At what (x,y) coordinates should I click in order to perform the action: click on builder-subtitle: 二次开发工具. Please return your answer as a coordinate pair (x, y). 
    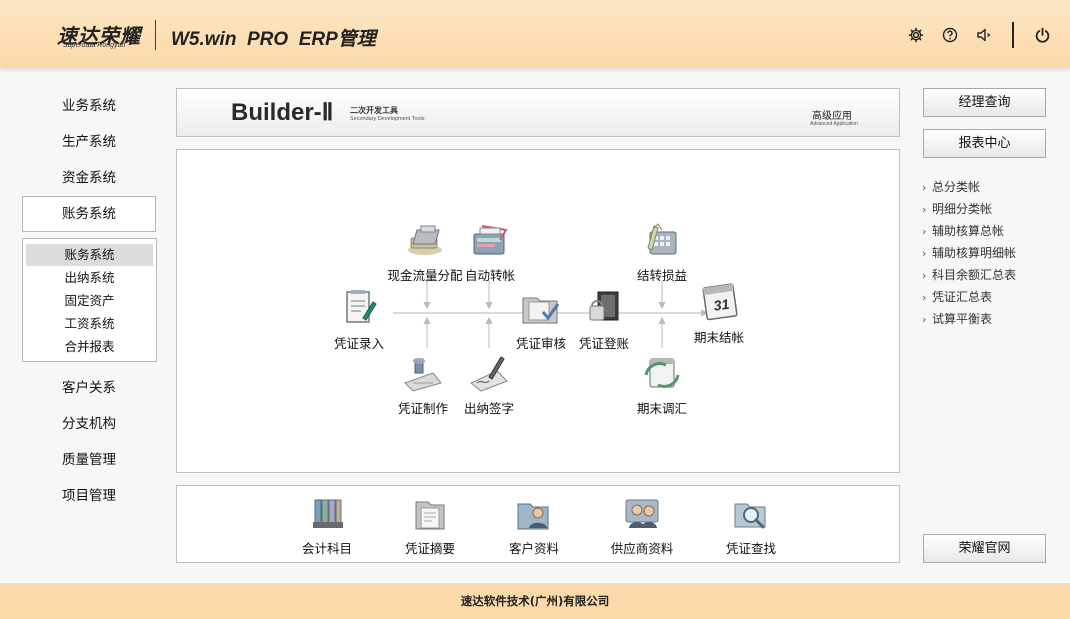
    Looking at the image, I should click on (374, 110).